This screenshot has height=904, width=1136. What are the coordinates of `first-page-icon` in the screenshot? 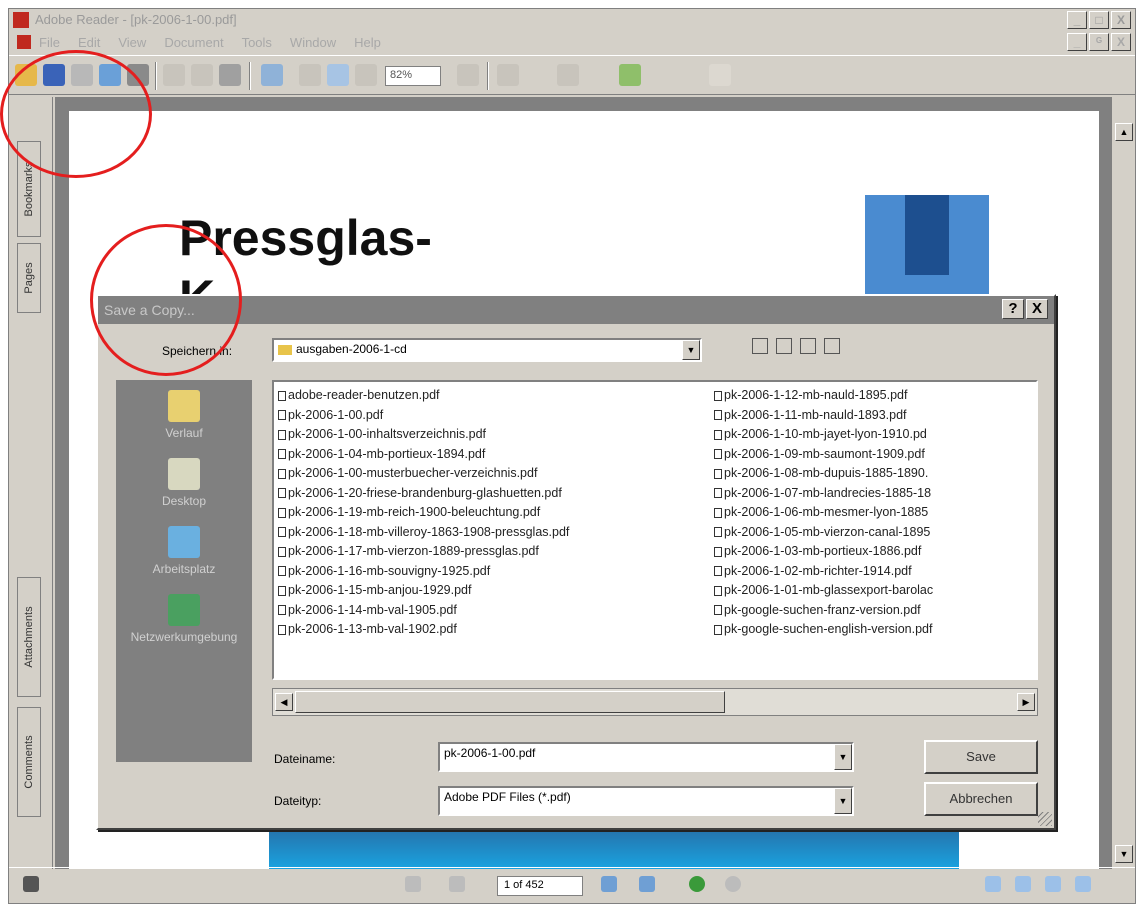 It's located at (413, 884).